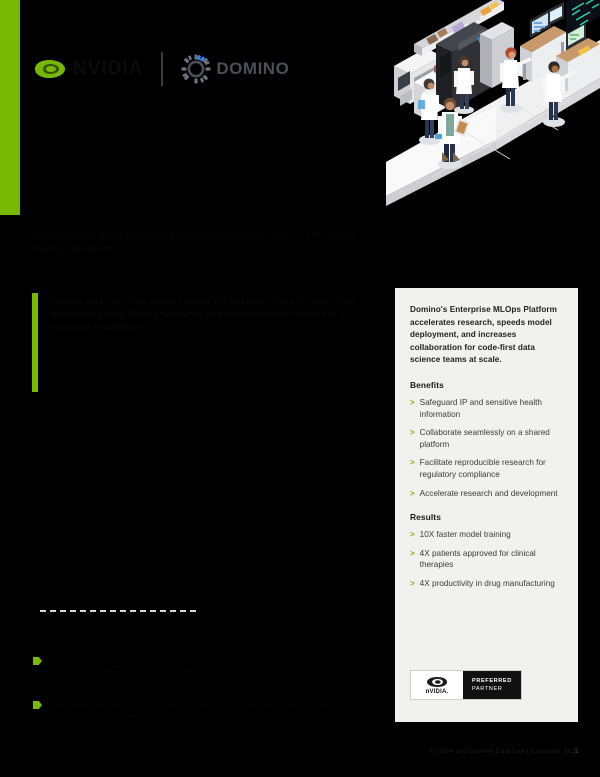  I want to click on badge-line-1: PREFERRED, so click(492, 680).